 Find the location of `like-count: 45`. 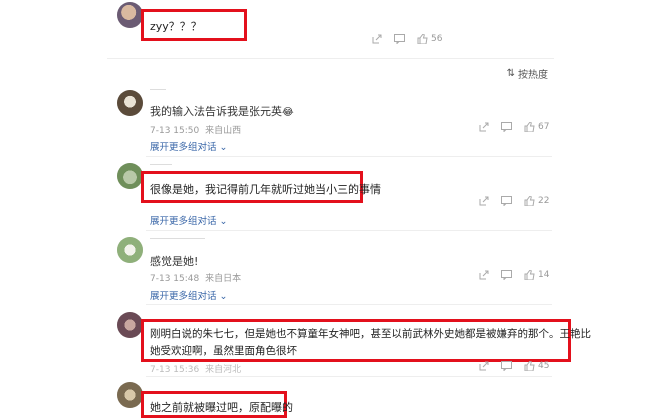

like-count: 45 is located at coordinates (544, 366).